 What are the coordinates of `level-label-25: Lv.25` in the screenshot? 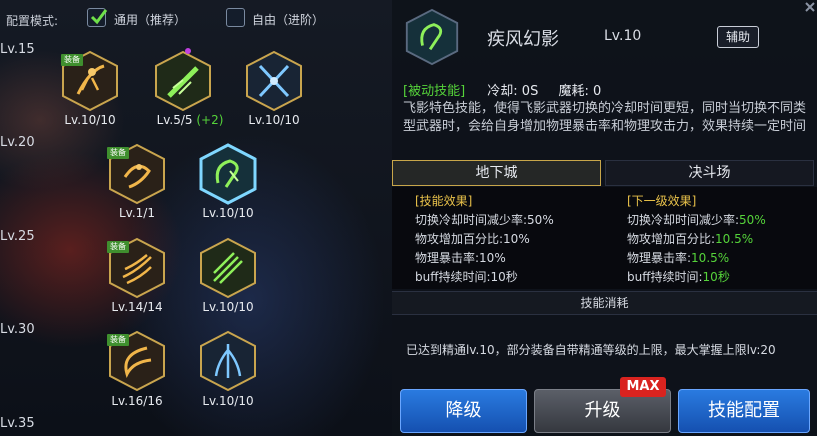 It's located at (17, 236).